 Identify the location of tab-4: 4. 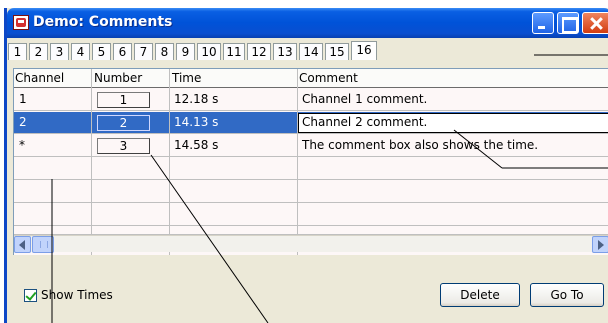
(80, 51).